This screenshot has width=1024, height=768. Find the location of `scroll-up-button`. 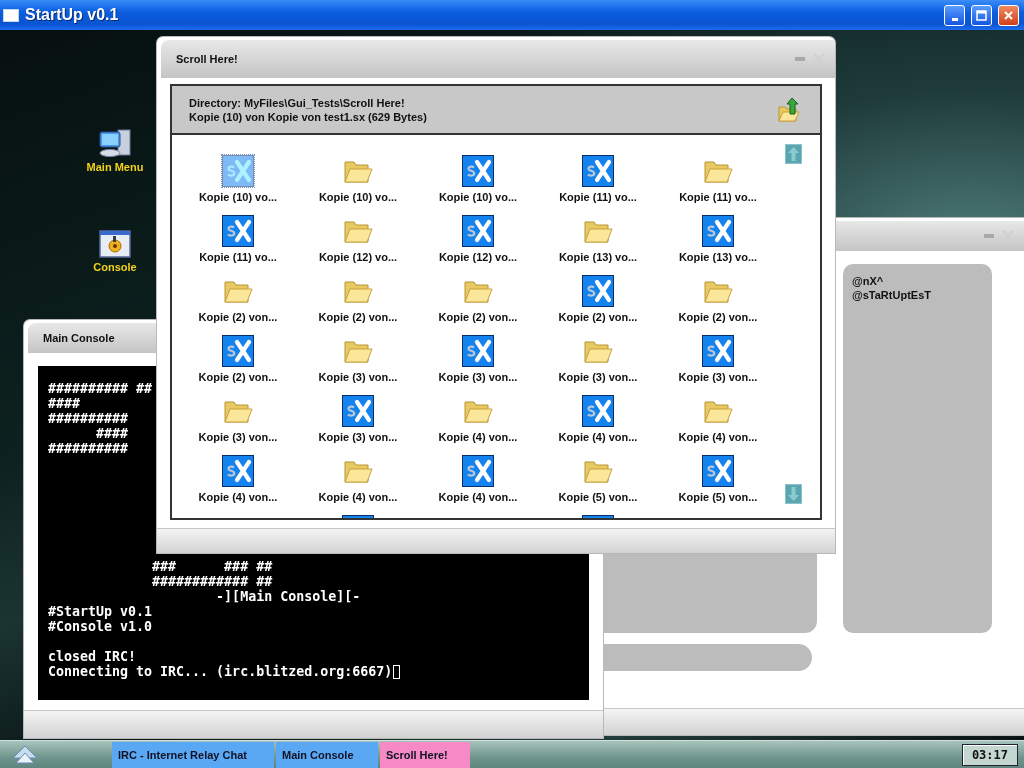

scroll-up-button is located at coordinates (793, 154).